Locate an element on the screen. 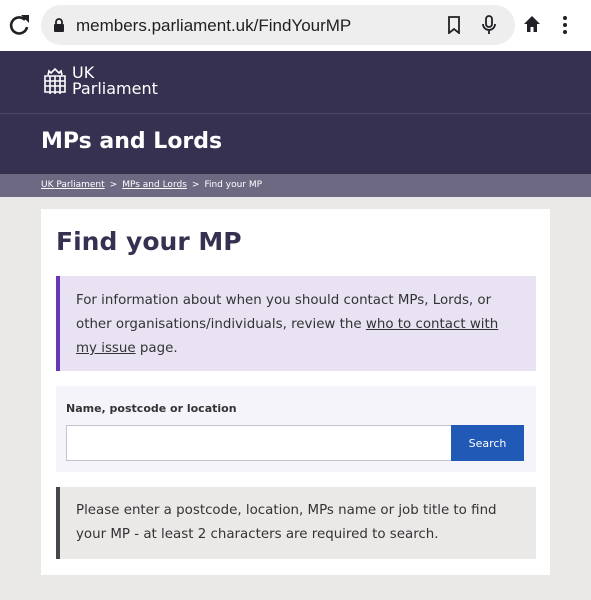 The image size is (591, 600). browser-toolbar: members.parliament.uk/FindYourMP is located at coordinates (295, 25).